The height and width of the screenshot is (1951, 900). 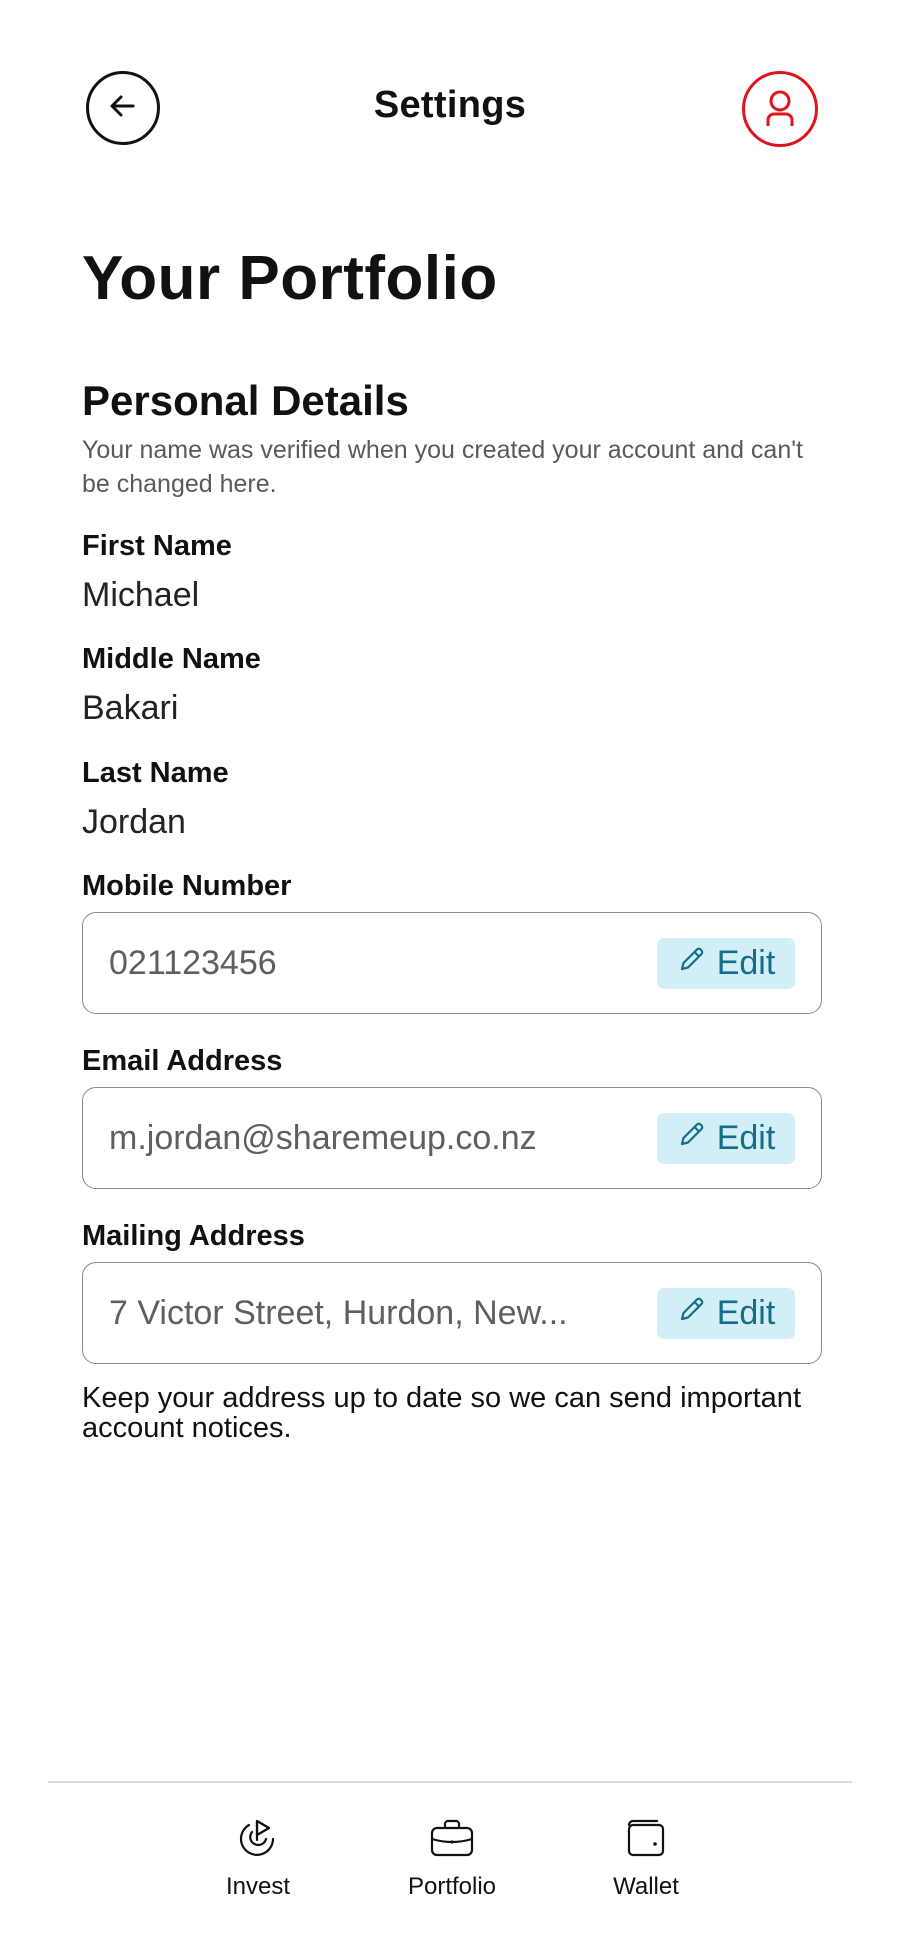 I want to click on last-name-value: Jordan, so click(x=134, y=822).